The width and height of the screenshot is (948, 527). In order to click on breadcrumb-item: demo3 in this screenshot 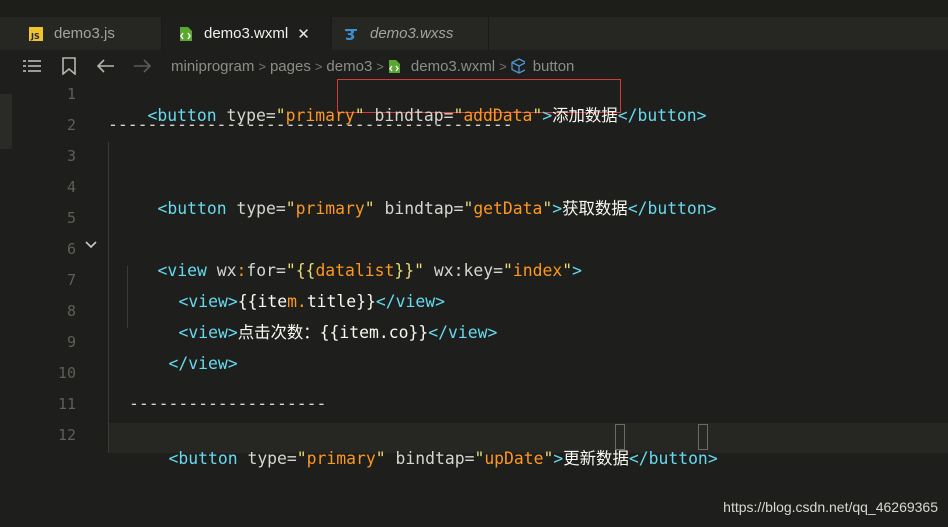, I will do `click(349, 66)`.